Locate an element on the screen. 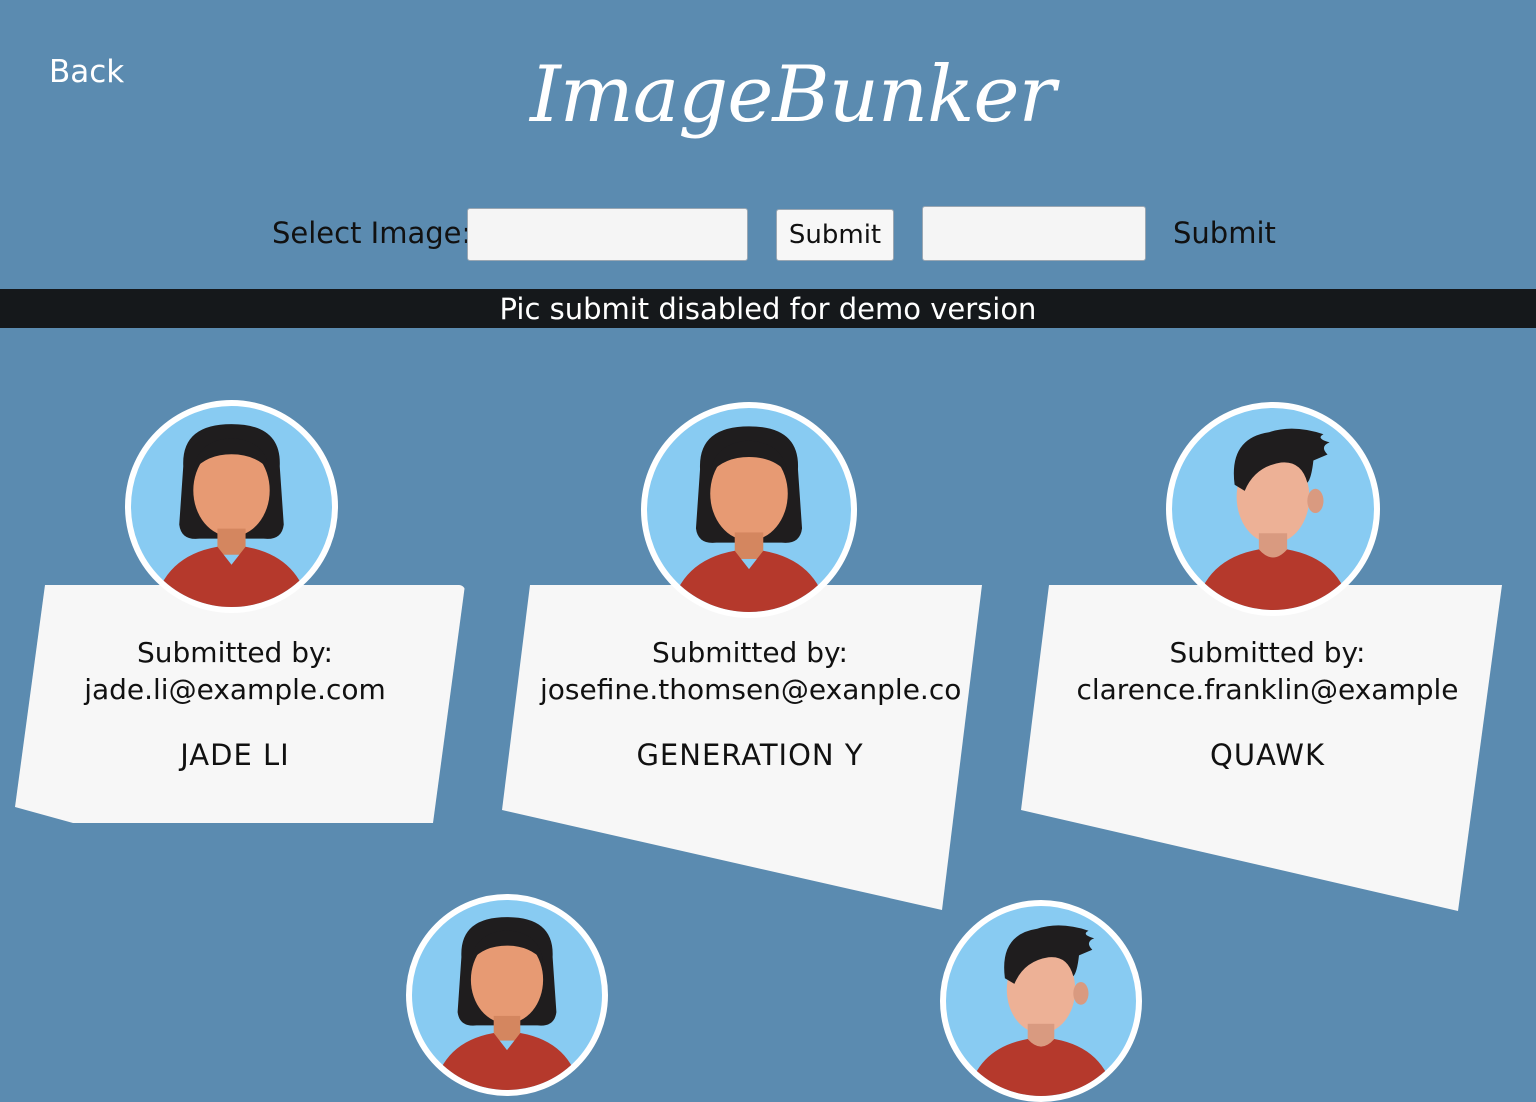  demo-notice-bar: Pic submit disabled for demo version is located at coordinates (768, 308).